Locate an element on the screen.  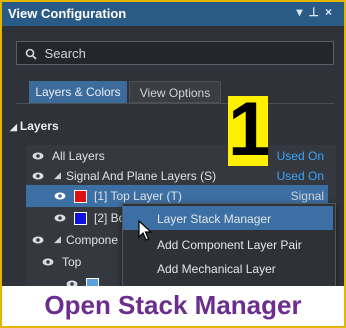
caption-text: Open Stack Manager is located at coordinates (173, 305).